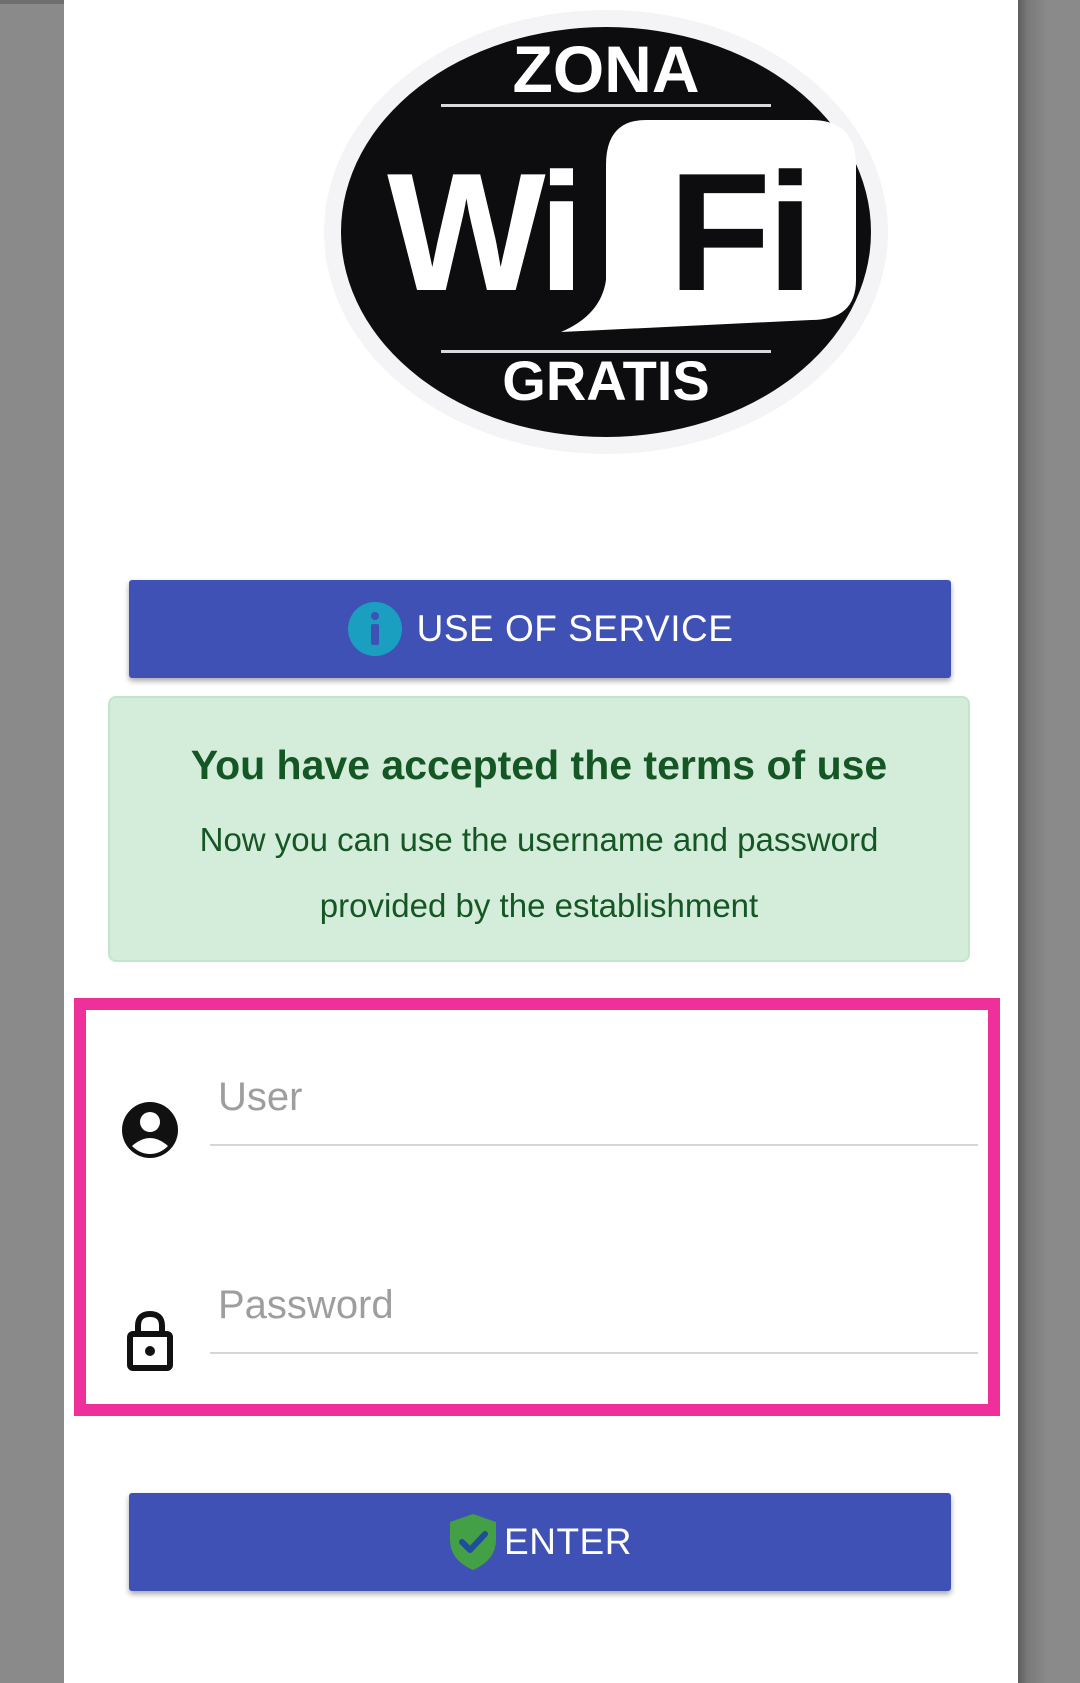  I want to click on lock-icon, so click(150, 1339).